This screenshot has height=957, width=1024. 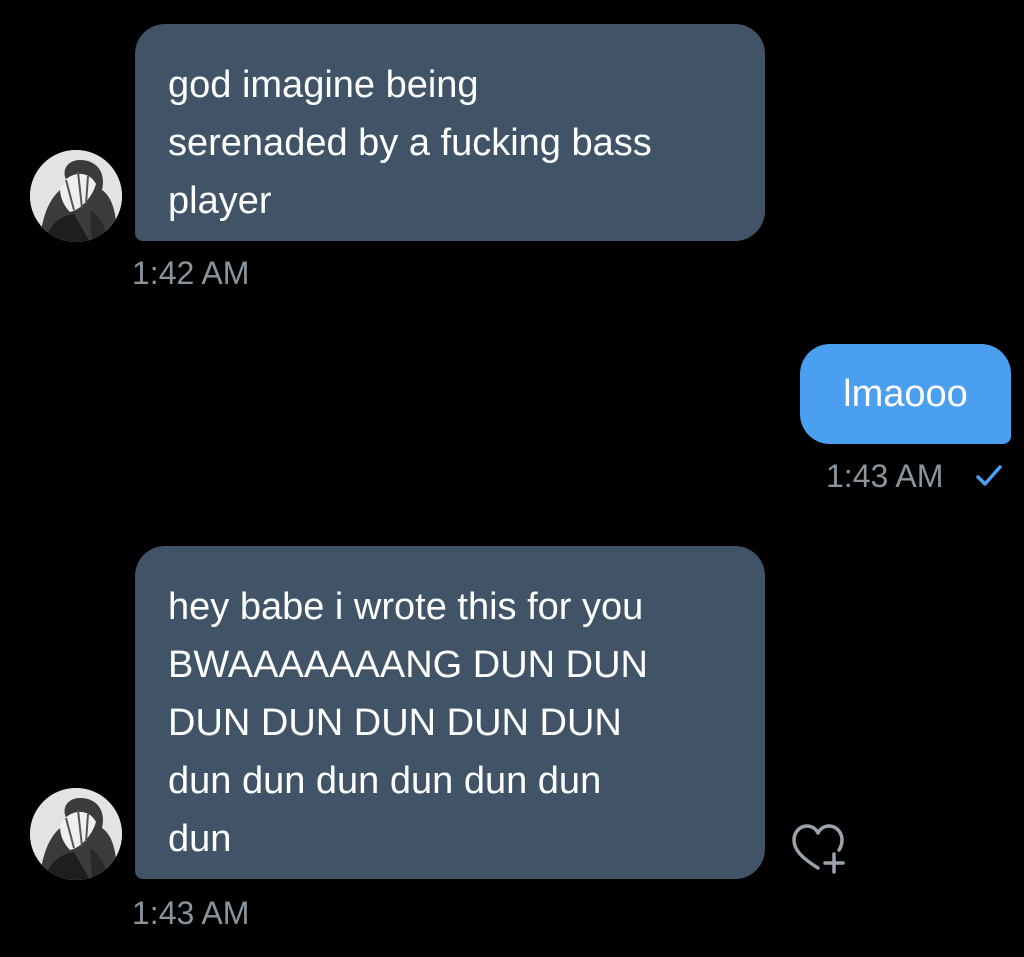 What do you see at coordinates (820, 848) in the screenshot?
I see `heart-plus-icon` at bounding box center [820, 848].